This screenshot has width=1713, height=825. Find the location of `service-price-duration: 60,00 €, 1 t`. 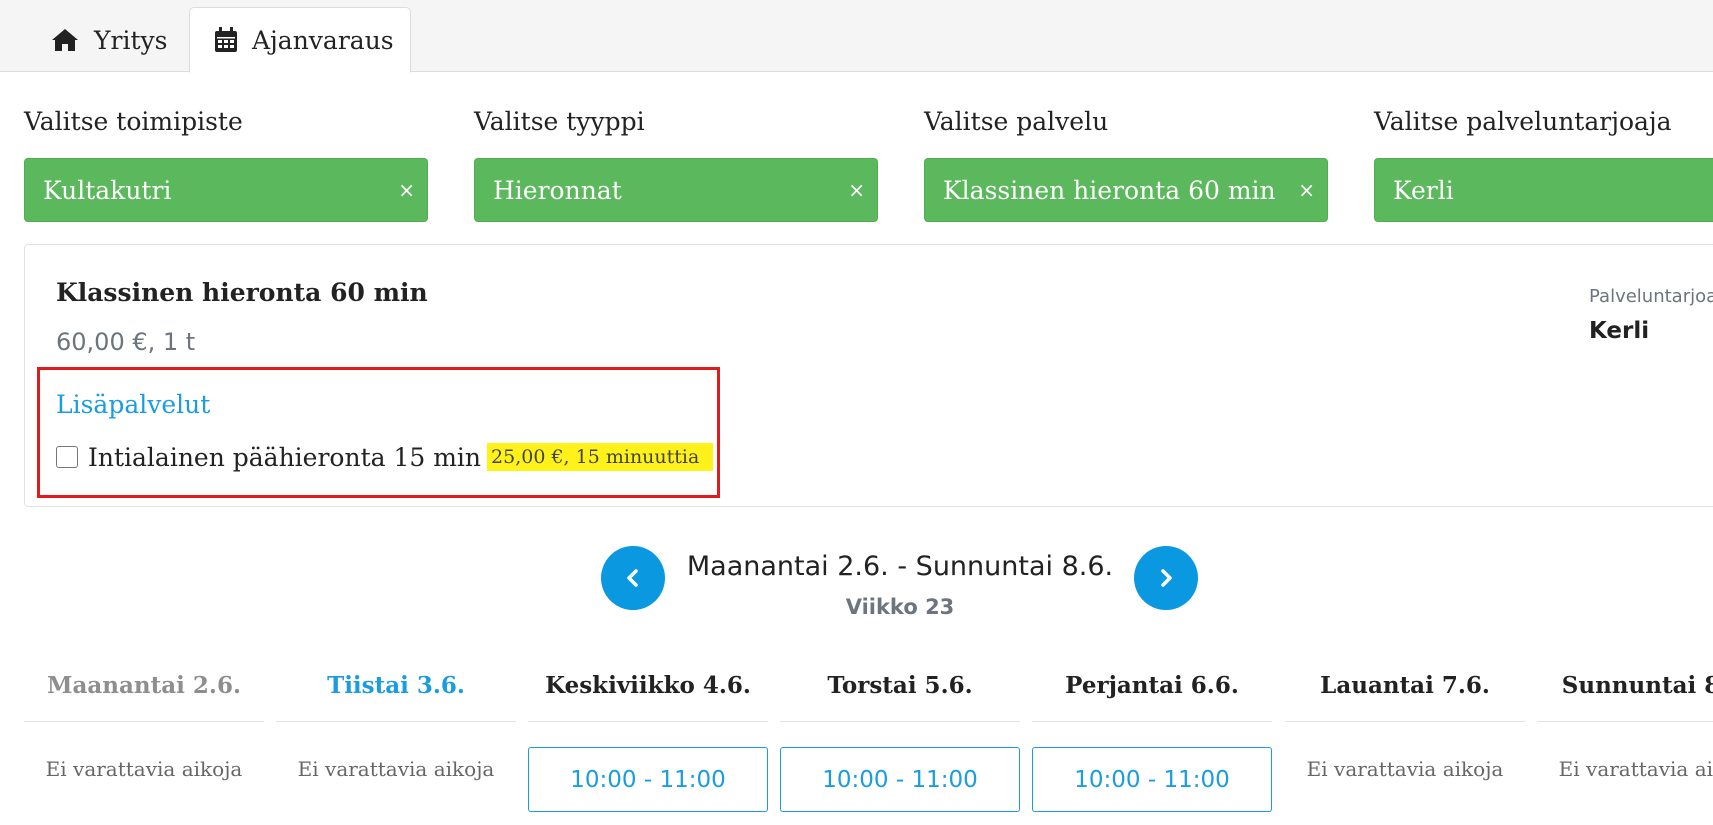

service-price-duration: 60,00 €, 1 t is located at coordinates (126, 342).